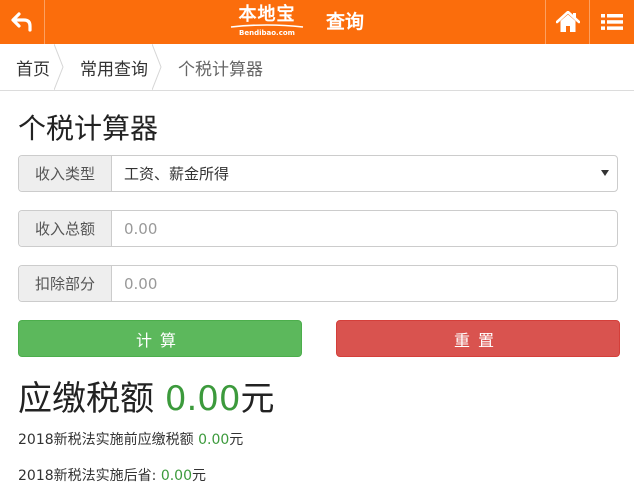  I want to click on calculator-title: 个税计算器, so click(88, 128).